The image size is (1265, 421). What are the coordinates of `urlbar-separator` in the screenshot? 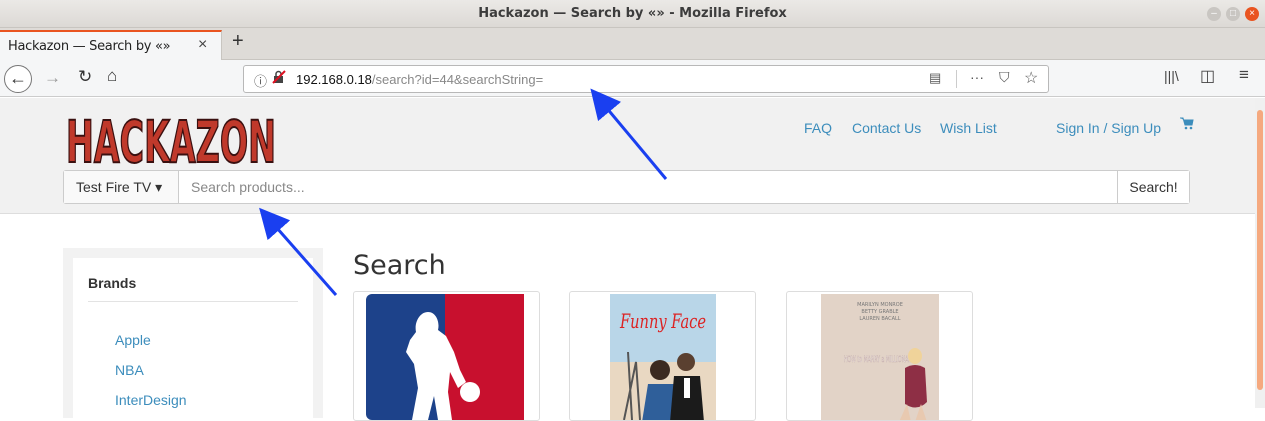 It's located at (956, 79).